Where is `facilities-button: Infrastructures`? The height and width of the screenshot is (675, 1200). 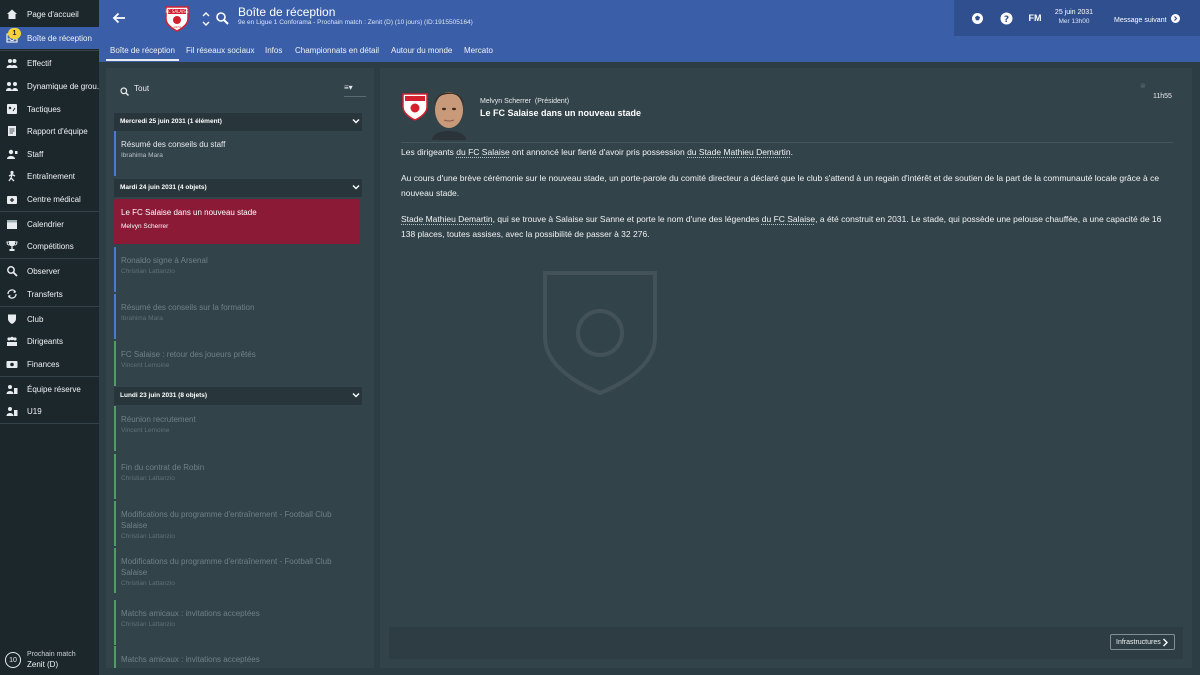
facilities-button: Infrastructures is located at coordinates (1142, 642).